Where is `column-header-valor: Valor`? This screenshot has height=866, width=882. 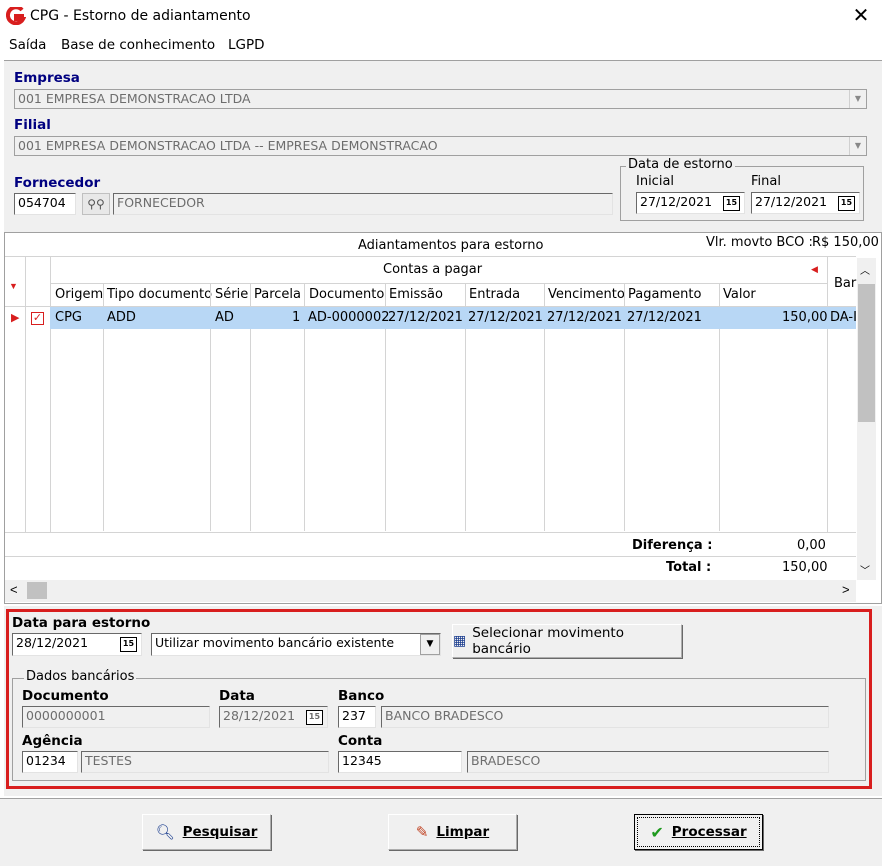
column-header-valor: Valor is located at coordinates (739, 294).